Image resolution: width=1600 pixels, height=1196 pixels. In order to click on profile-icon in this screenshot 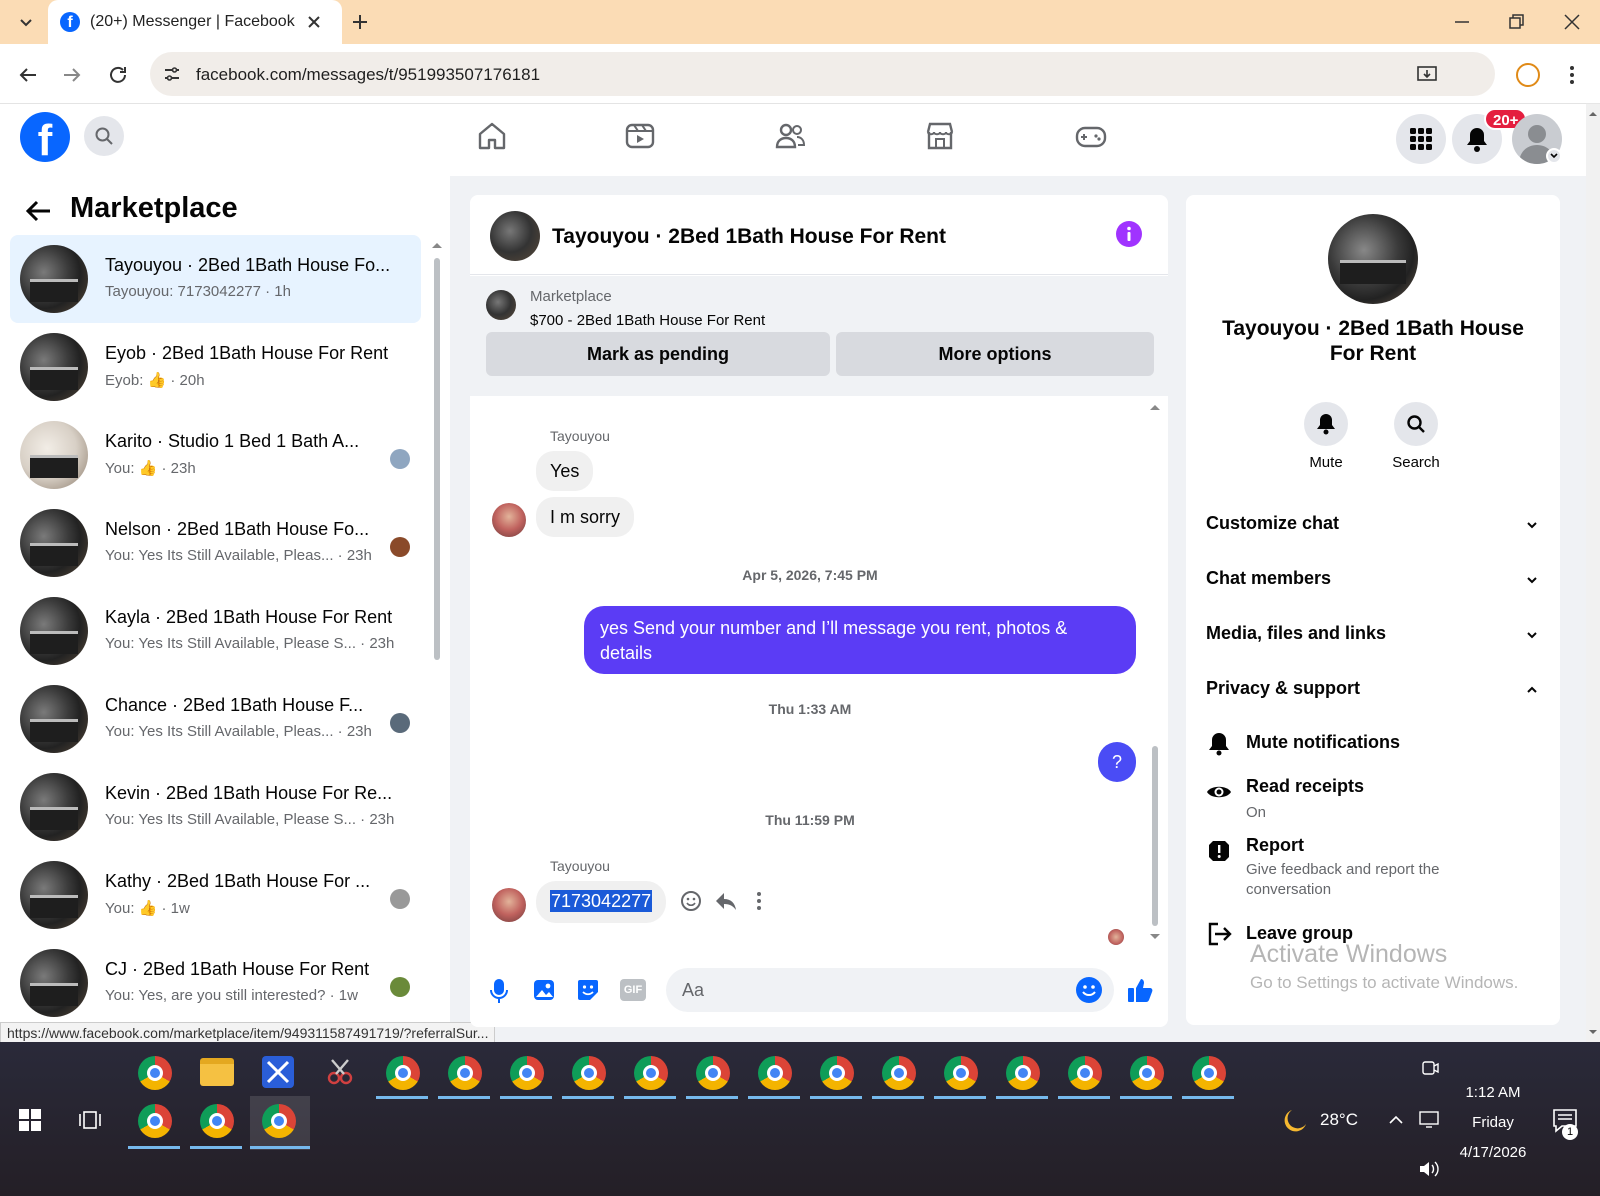, I will do `click(1528, 75)`.